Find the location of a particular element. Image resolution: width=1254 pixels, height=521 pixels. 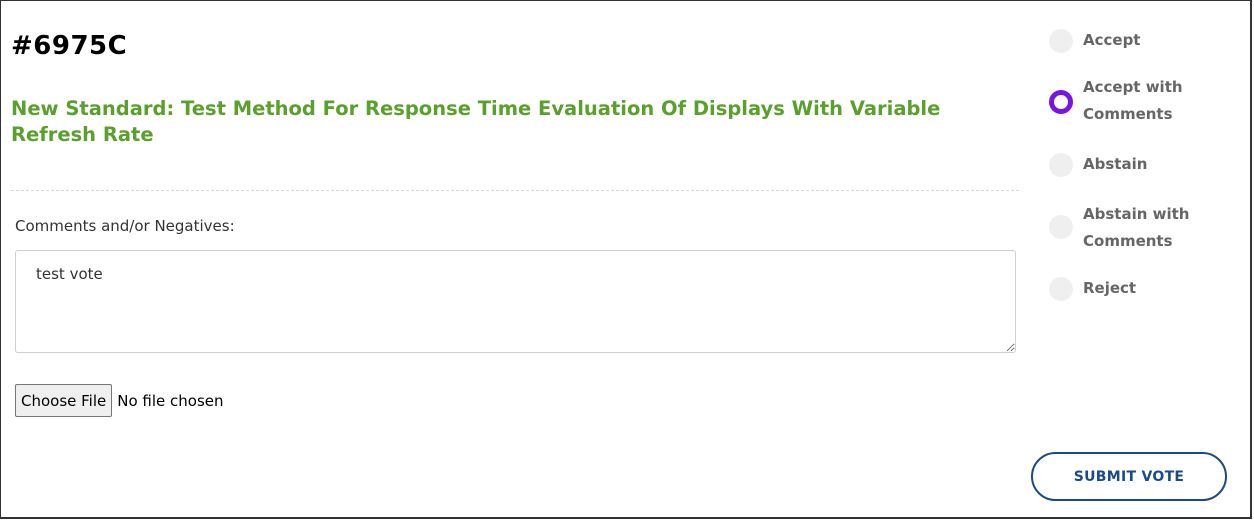

vote-option-label: Abstain is located at coordinates (1115, 164).